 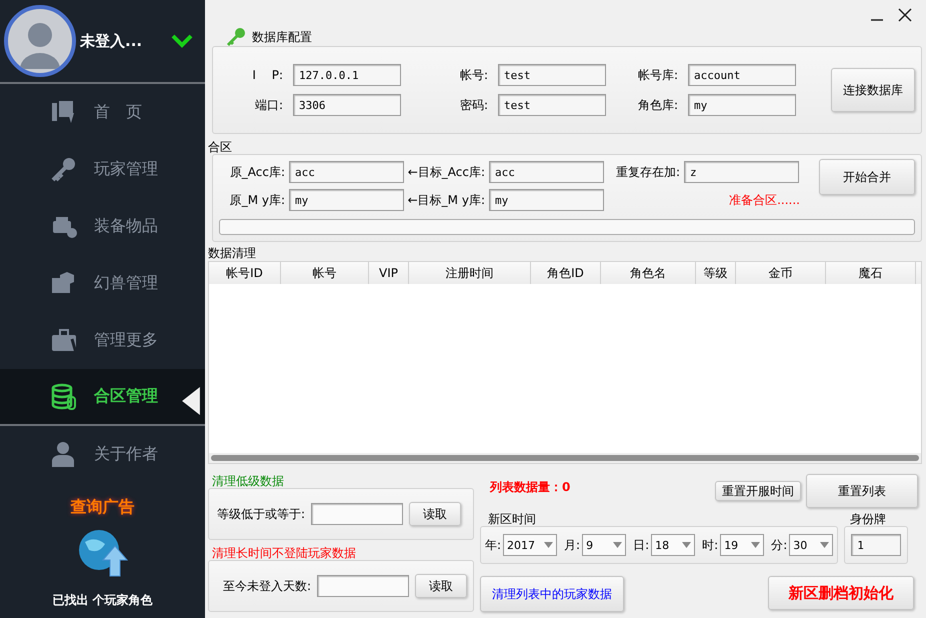 I want to click on field-label: 原_Acc库:, so click(x=257, y=172).